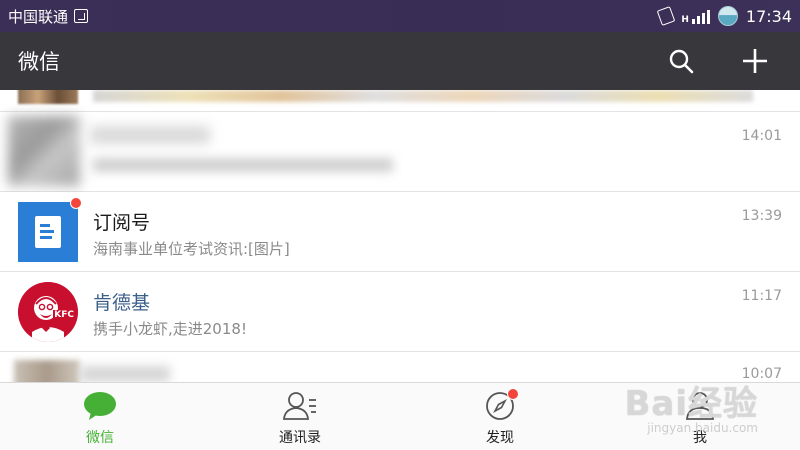  I want to click on add-button, so click(755, 61).